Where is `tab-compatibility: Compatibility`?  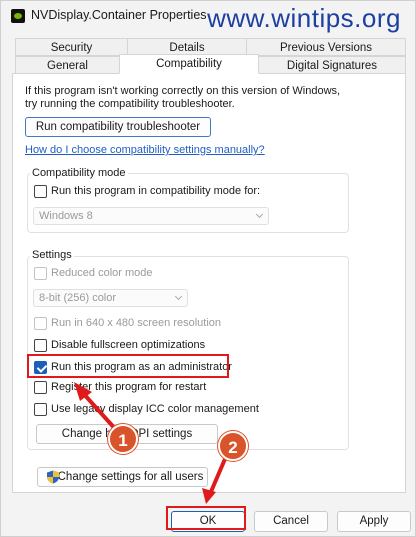
tab-compatibility: Compatibility is located at coordinates (189, 64).